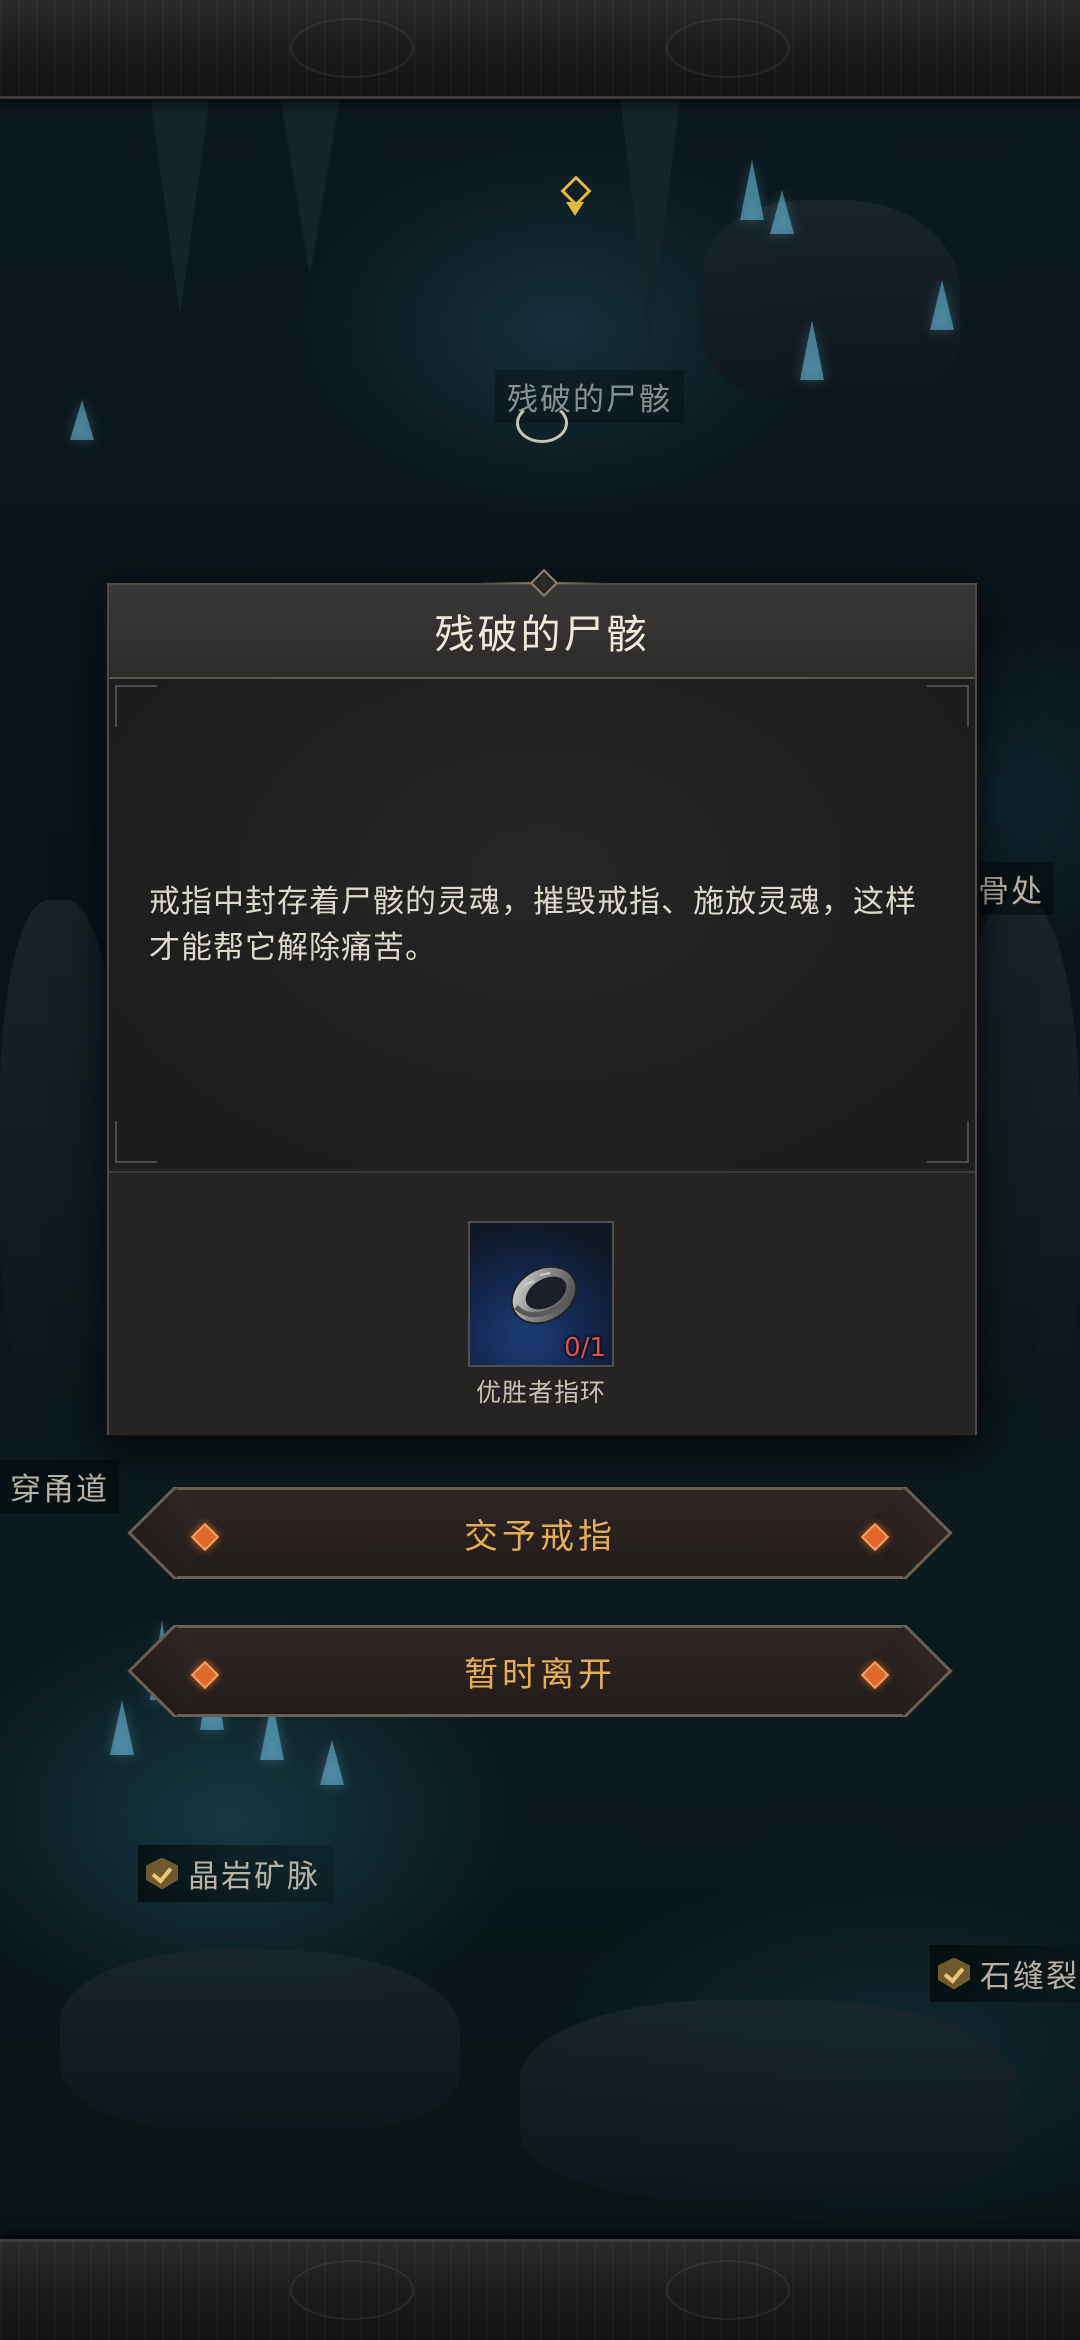 The width and height of the screenshot is (1080, 2340). I want to click on top-frame-bar, so click(540, 49).